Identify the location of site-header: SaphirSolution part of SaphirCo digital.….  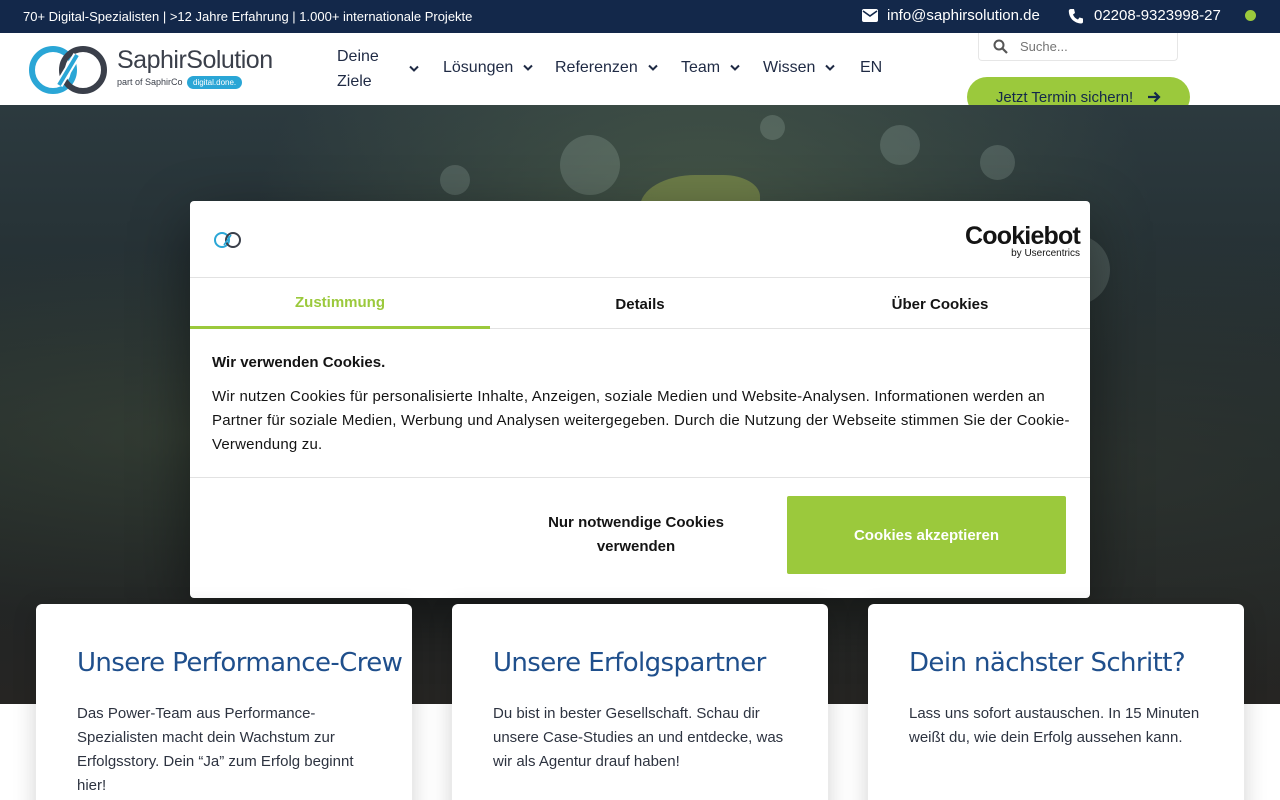
(640, 75).